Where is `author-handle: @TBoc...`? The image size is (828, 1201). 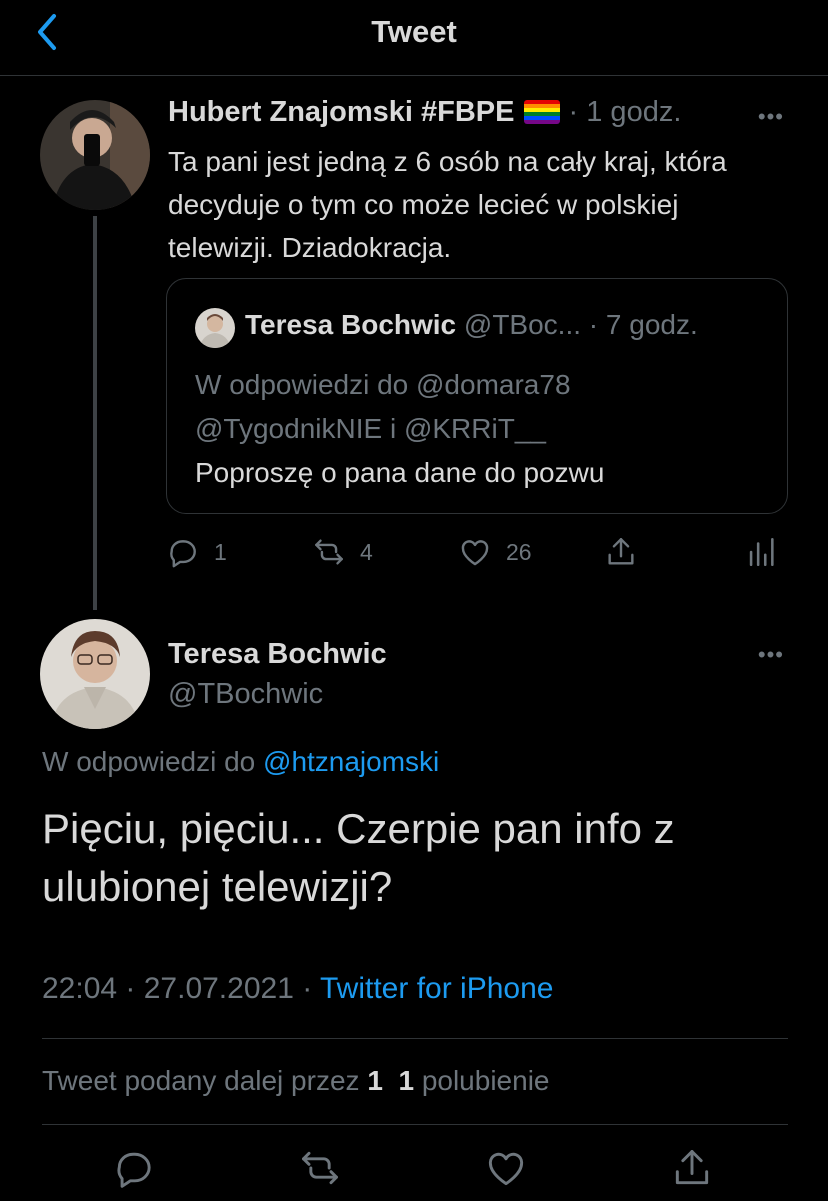
author-handle: @TBoc... is located at coordinates (522, 324).